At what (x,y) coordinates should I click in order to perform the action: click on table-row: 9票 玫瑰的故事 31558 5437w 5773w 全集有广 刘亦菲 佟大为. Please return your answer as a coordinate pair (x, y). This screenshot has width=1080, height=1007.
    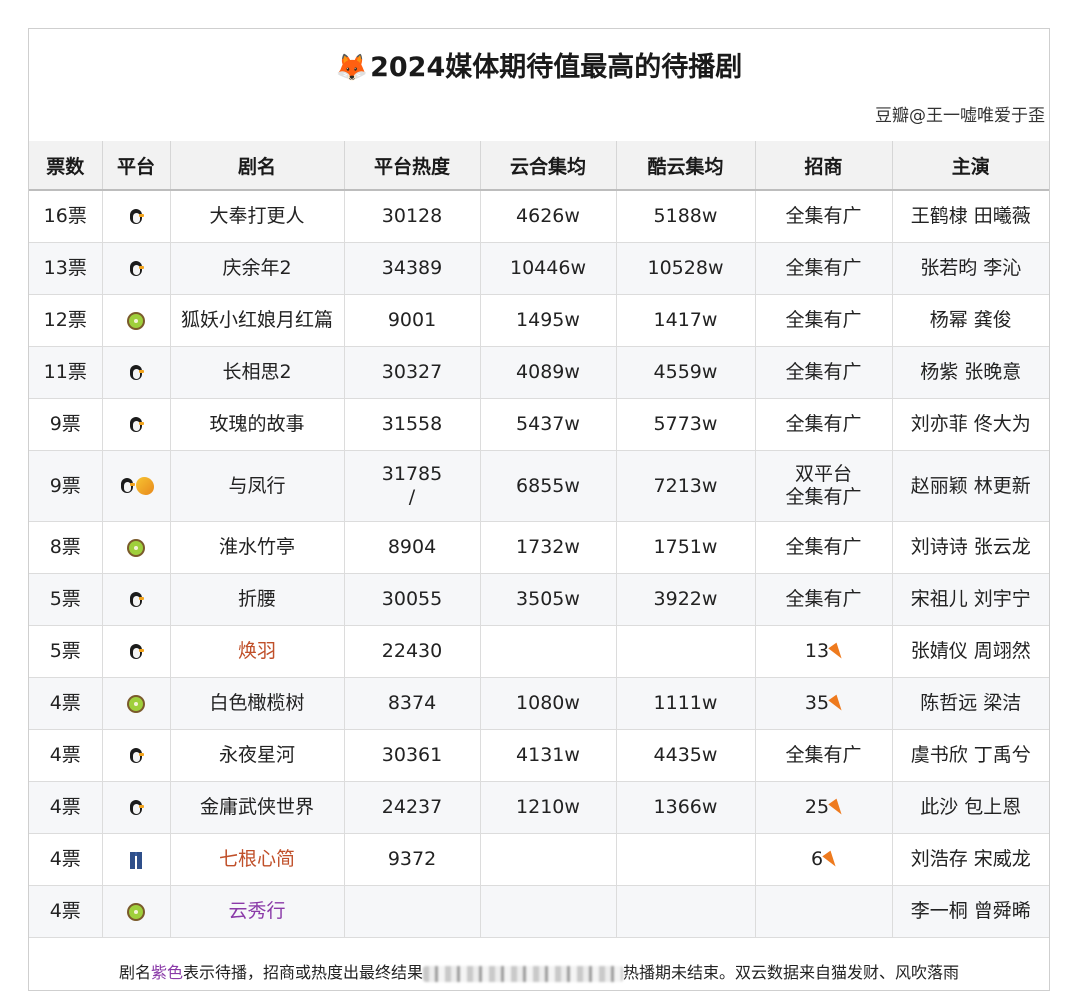
    Looking at the image, I should click on (539, 424).